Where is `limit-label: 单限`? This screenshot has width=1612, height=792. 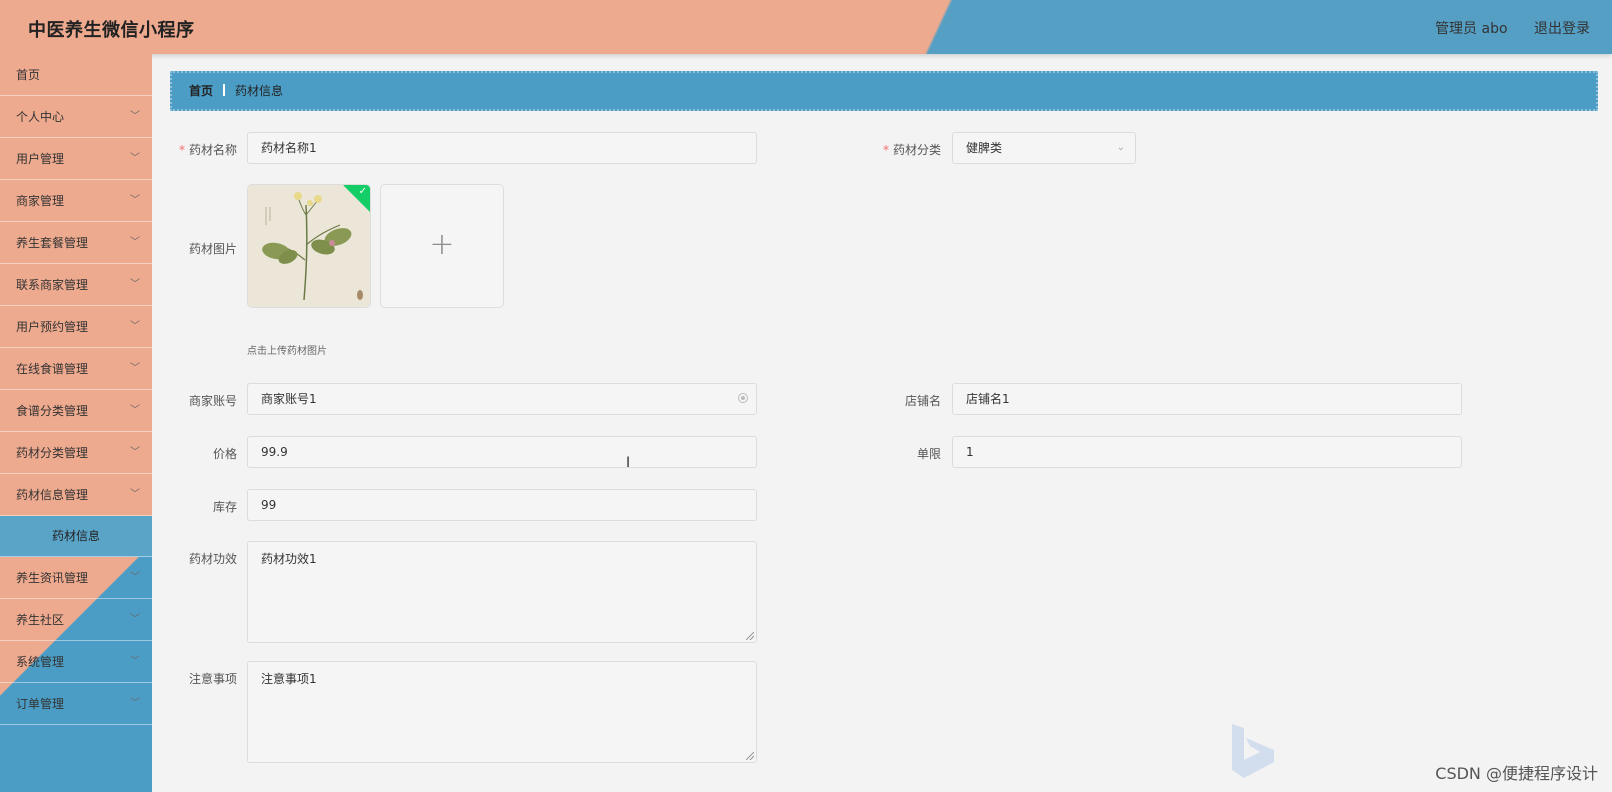 limit-label: 单限 is located at coordinates (928, 454).